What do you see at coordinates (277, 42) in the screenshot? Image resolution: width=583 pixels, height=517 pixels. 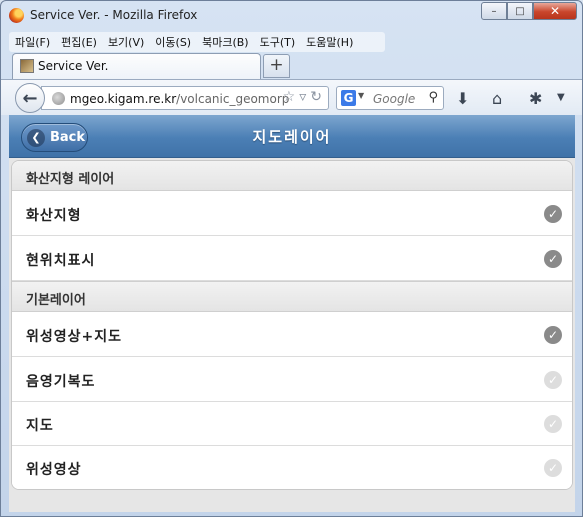 I see `menu-tools: 도구(T)` at bounding box center [277, 42].